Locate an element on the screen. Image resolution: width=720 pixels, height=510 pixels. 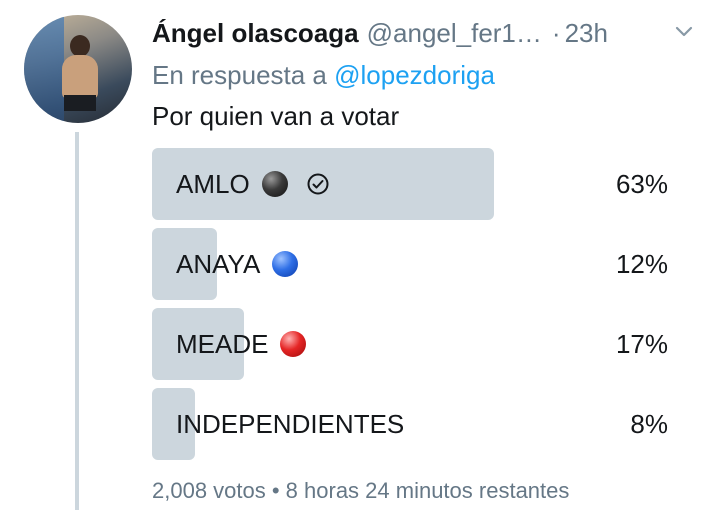
chevron-down-icon is located at coordinates (684, 32).